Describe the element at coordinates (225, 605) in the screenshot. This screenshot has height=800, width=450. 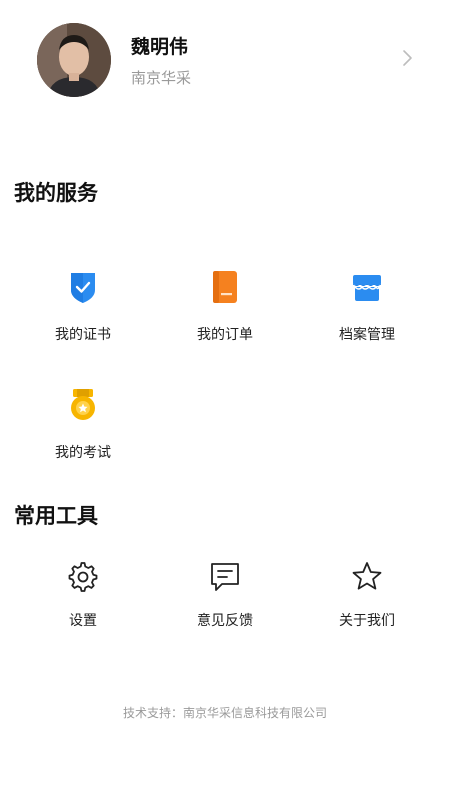
I see `tool-item-feedback: 意见反馈` at that location.